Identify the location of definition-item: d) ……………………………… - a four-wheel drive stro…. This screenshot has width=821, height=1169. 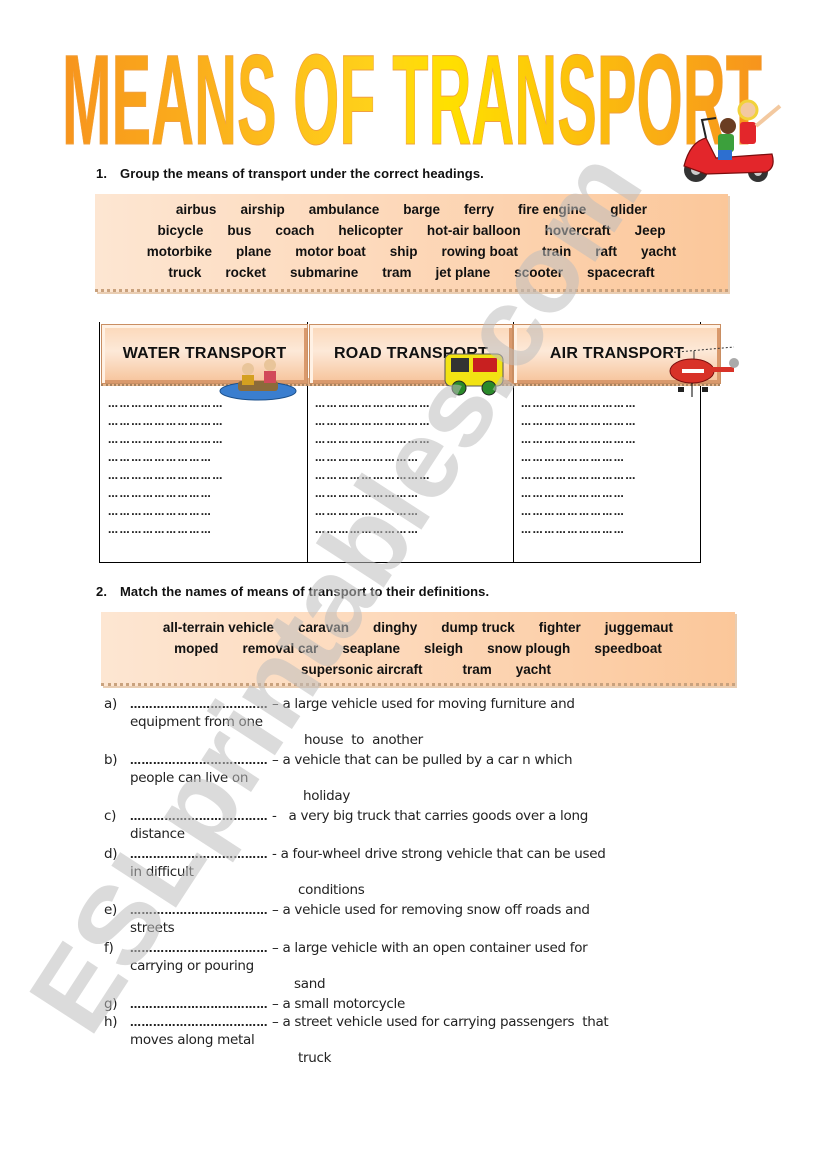
(355, 855).